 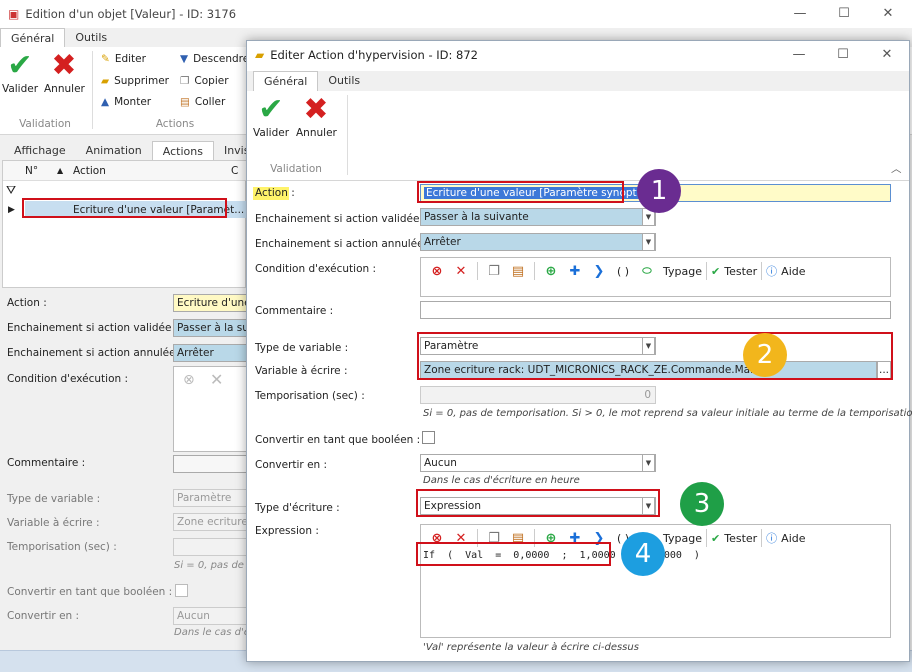 I want to click on subtab-animation: Animation, so click(x=114, y=151).